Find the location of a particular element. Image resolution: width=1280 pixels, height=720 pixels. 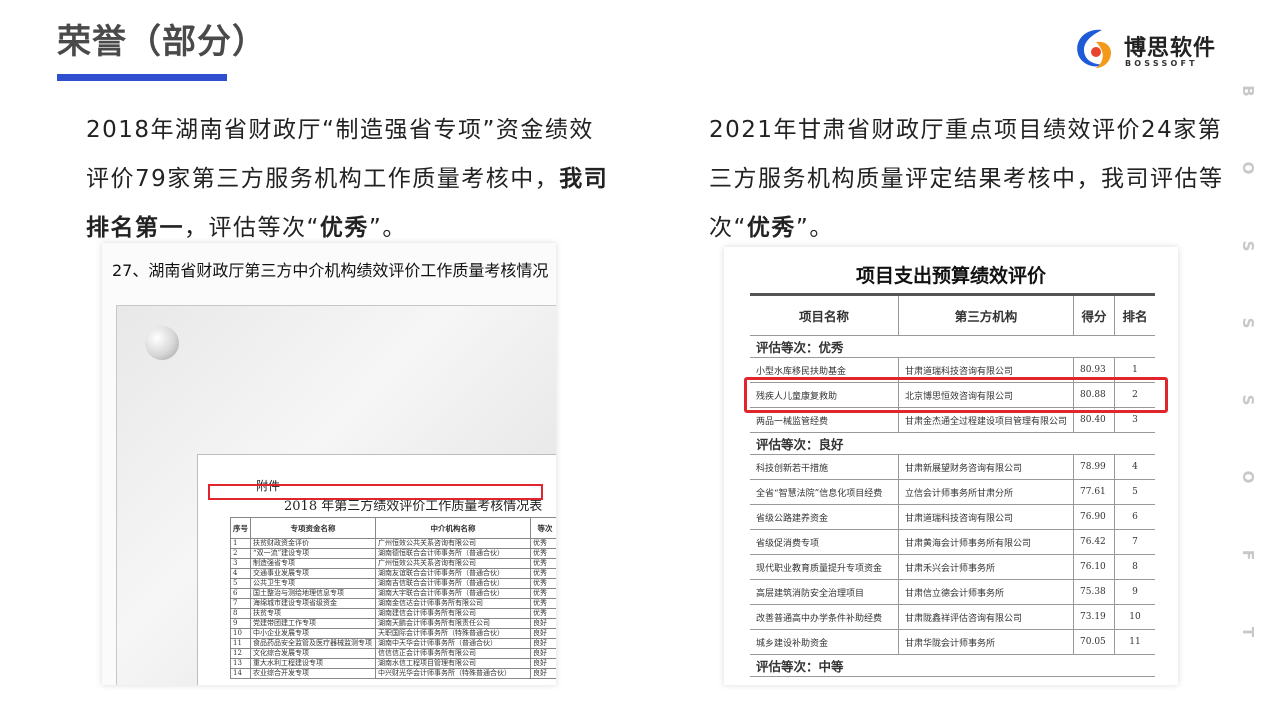

right-text-grade: 优秀 is located at coordinates (771, 228).